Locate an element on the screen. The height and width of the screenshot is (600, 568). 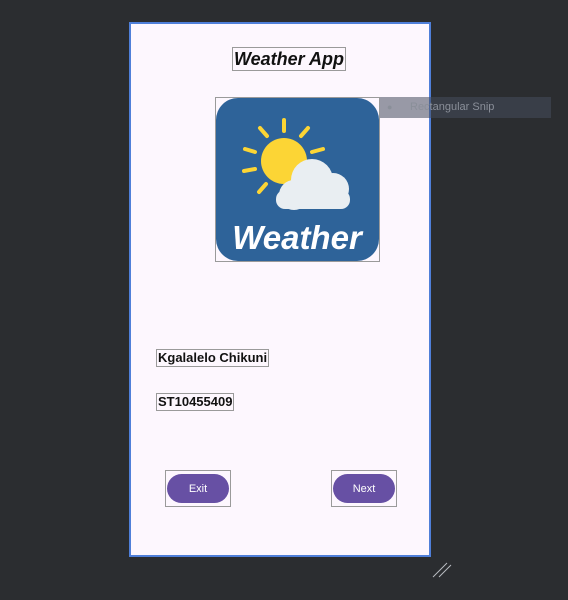
student-number: ST10455409 is located at coordinates (195, 402).